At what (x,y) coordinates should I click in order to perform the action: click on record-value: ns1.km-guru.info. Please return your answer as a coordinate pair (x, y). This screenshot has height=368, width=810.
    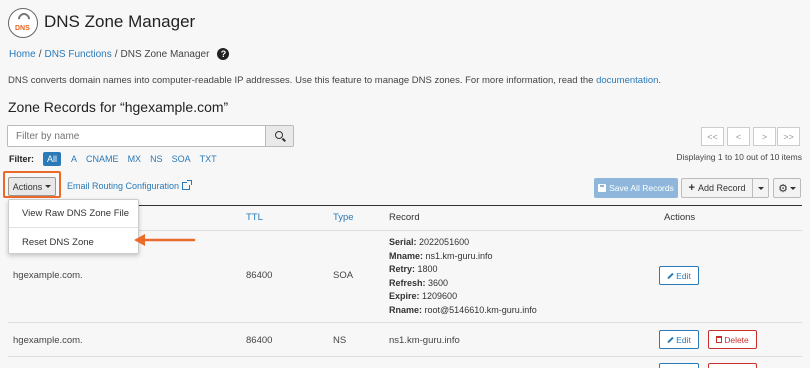
    Looking at the image, I should click on (424, 340).